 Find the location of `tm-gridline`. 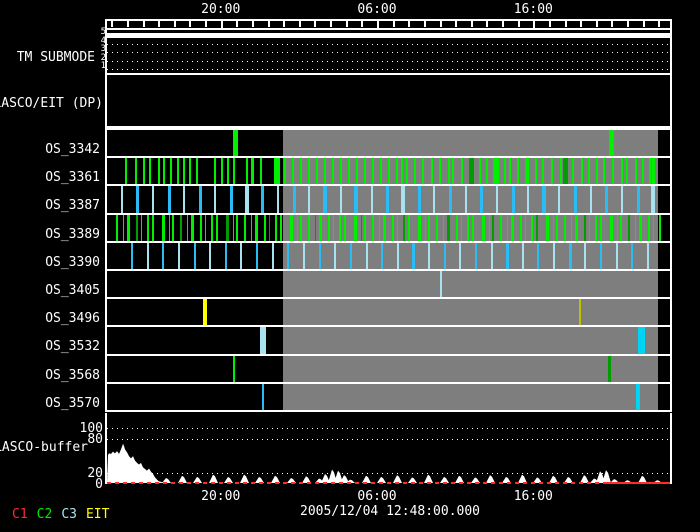

tm-gridline is located at coordinates (388, 44).